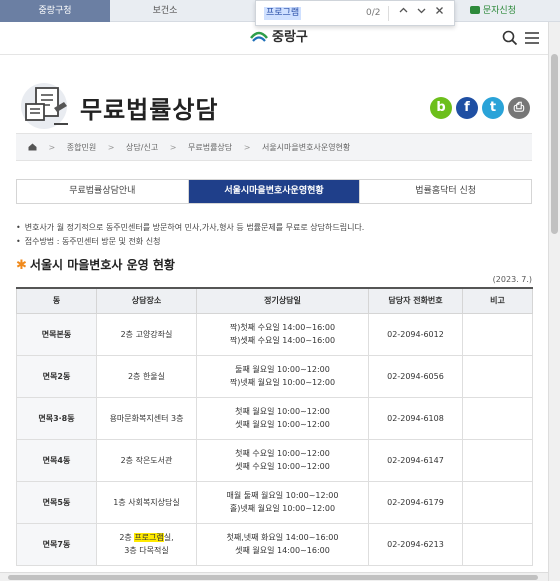 This screenshot has height=581, width=560. Describe the element at coordinates (467, 108) in the screenshot. I see `facebook-share-button: f` at that location.